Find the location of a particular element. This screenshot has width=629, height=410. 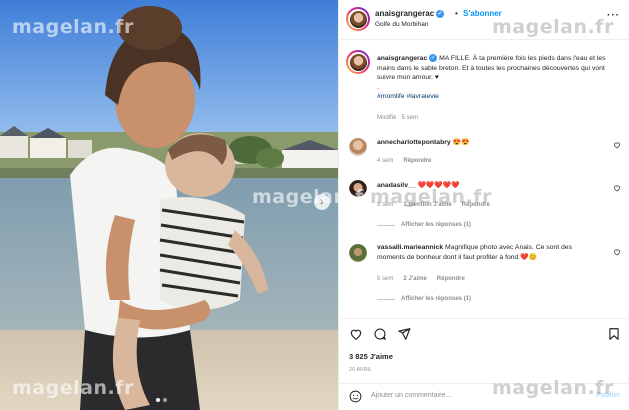

caption-hashtags: #momlife #lavraievie is located at coordinates (408, 96).